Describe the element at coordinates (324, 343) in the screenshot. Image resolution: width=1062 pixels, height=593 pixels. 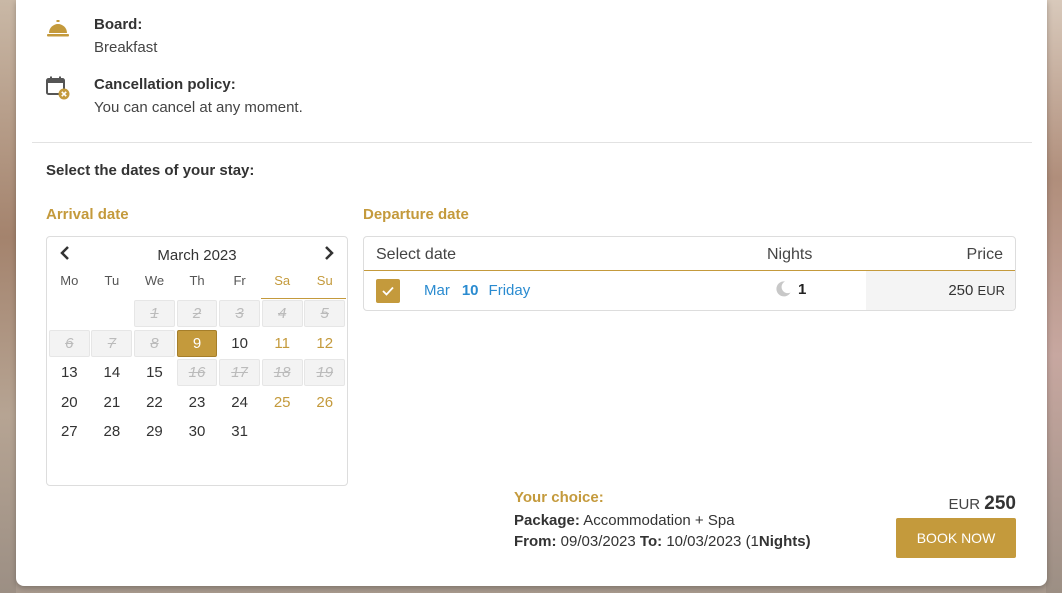
I see `calendar-day: 12` at that location.